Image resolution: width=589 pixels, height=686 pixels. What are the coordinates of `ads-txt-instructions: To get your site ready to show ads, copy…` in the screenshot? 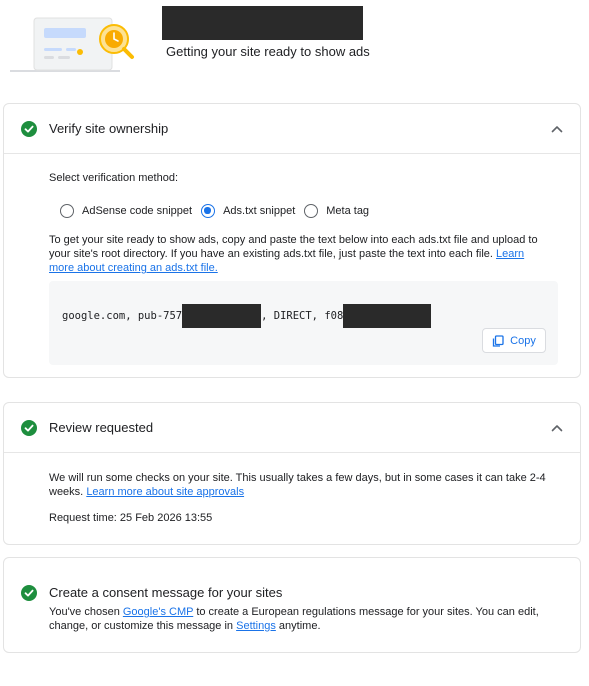 It's located at (299, 254).